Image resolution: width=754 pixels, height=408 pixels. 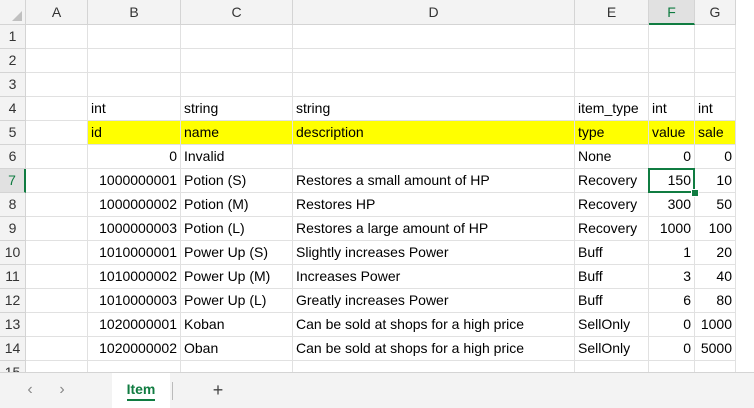 I want to click on cell-e6: None, so click(x=612, y=157).